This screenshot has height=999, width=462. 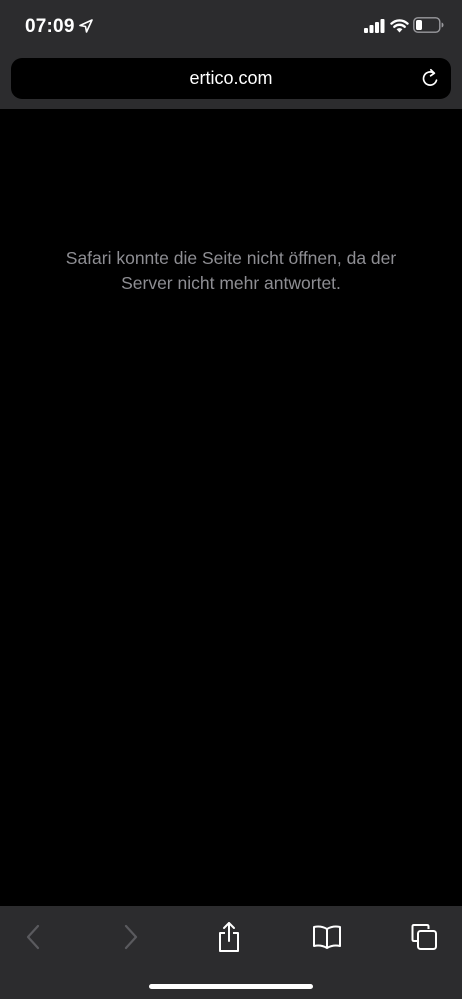 I want to click on forward-button, so click(x=131, y=937).